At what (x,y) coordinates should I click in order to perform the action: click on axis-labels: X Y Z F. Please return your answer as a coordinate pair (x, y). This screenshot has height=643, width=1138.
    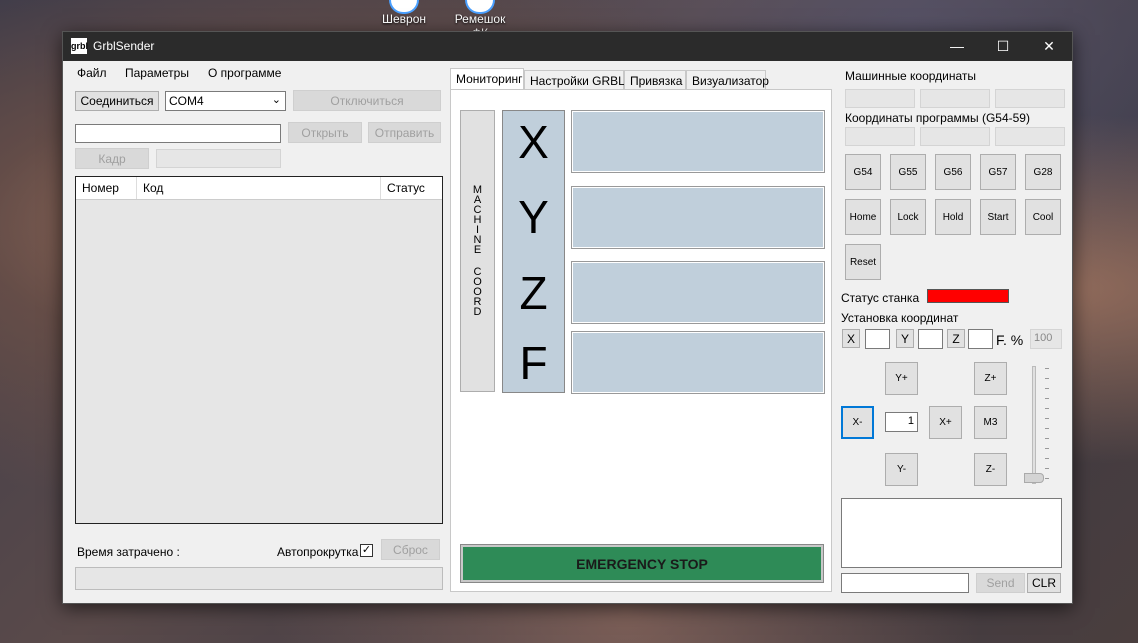
    Looking at the image, I should click on (533, 251).